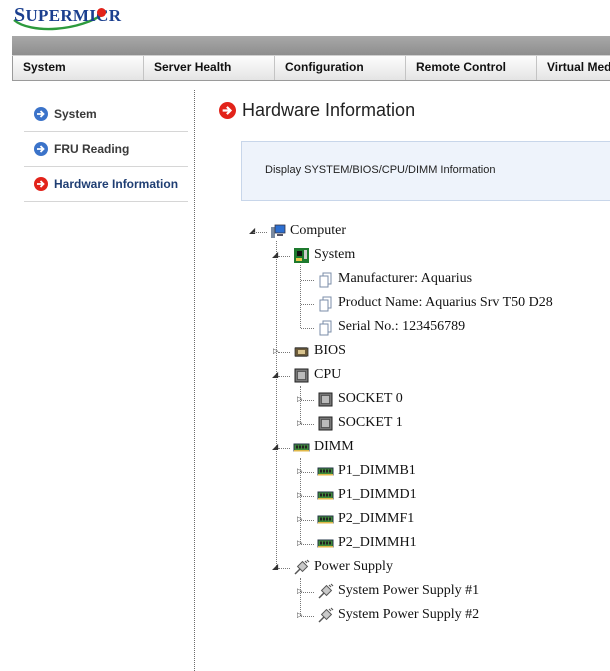  I want to click on tree-node-computer: Computer, so click(307, 231).